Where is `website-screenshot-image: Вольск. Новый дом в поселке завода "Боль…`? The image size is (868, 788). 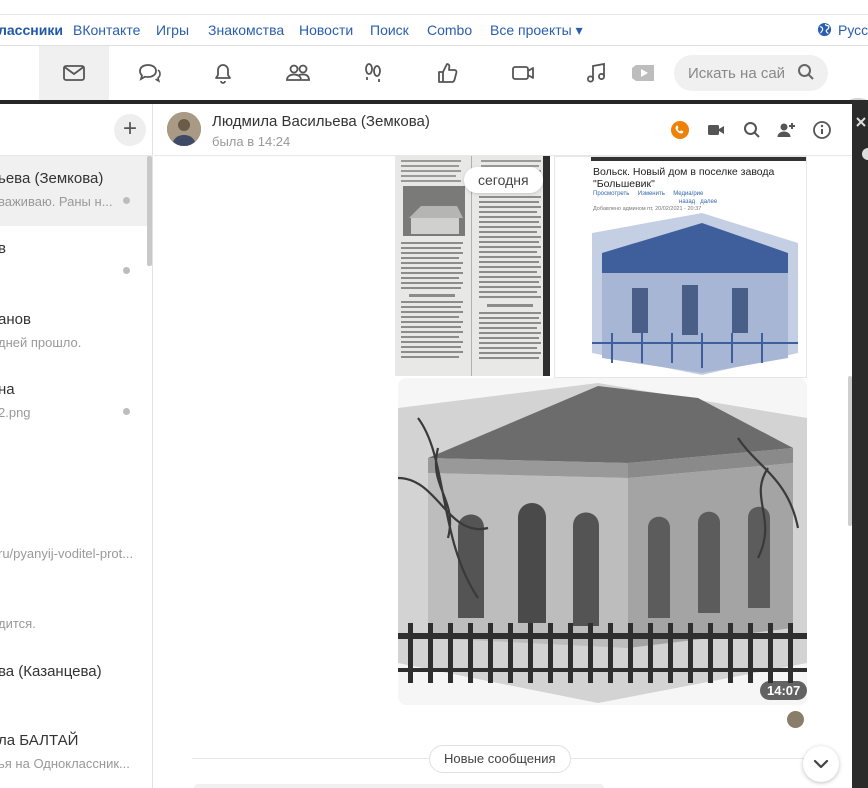 website-screenshot-image: Вольск. Новый дом в поселке завода "Боль… is located at coordinates (680, 267).